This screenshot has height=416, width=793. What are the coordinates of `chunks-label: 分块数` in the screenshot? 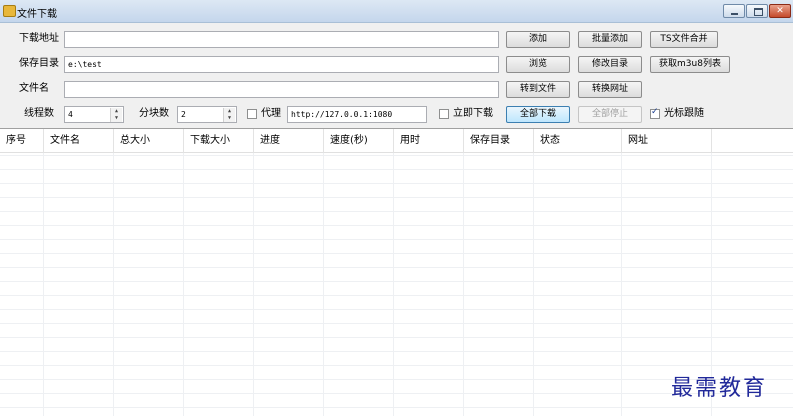 It's located at (154, 113).